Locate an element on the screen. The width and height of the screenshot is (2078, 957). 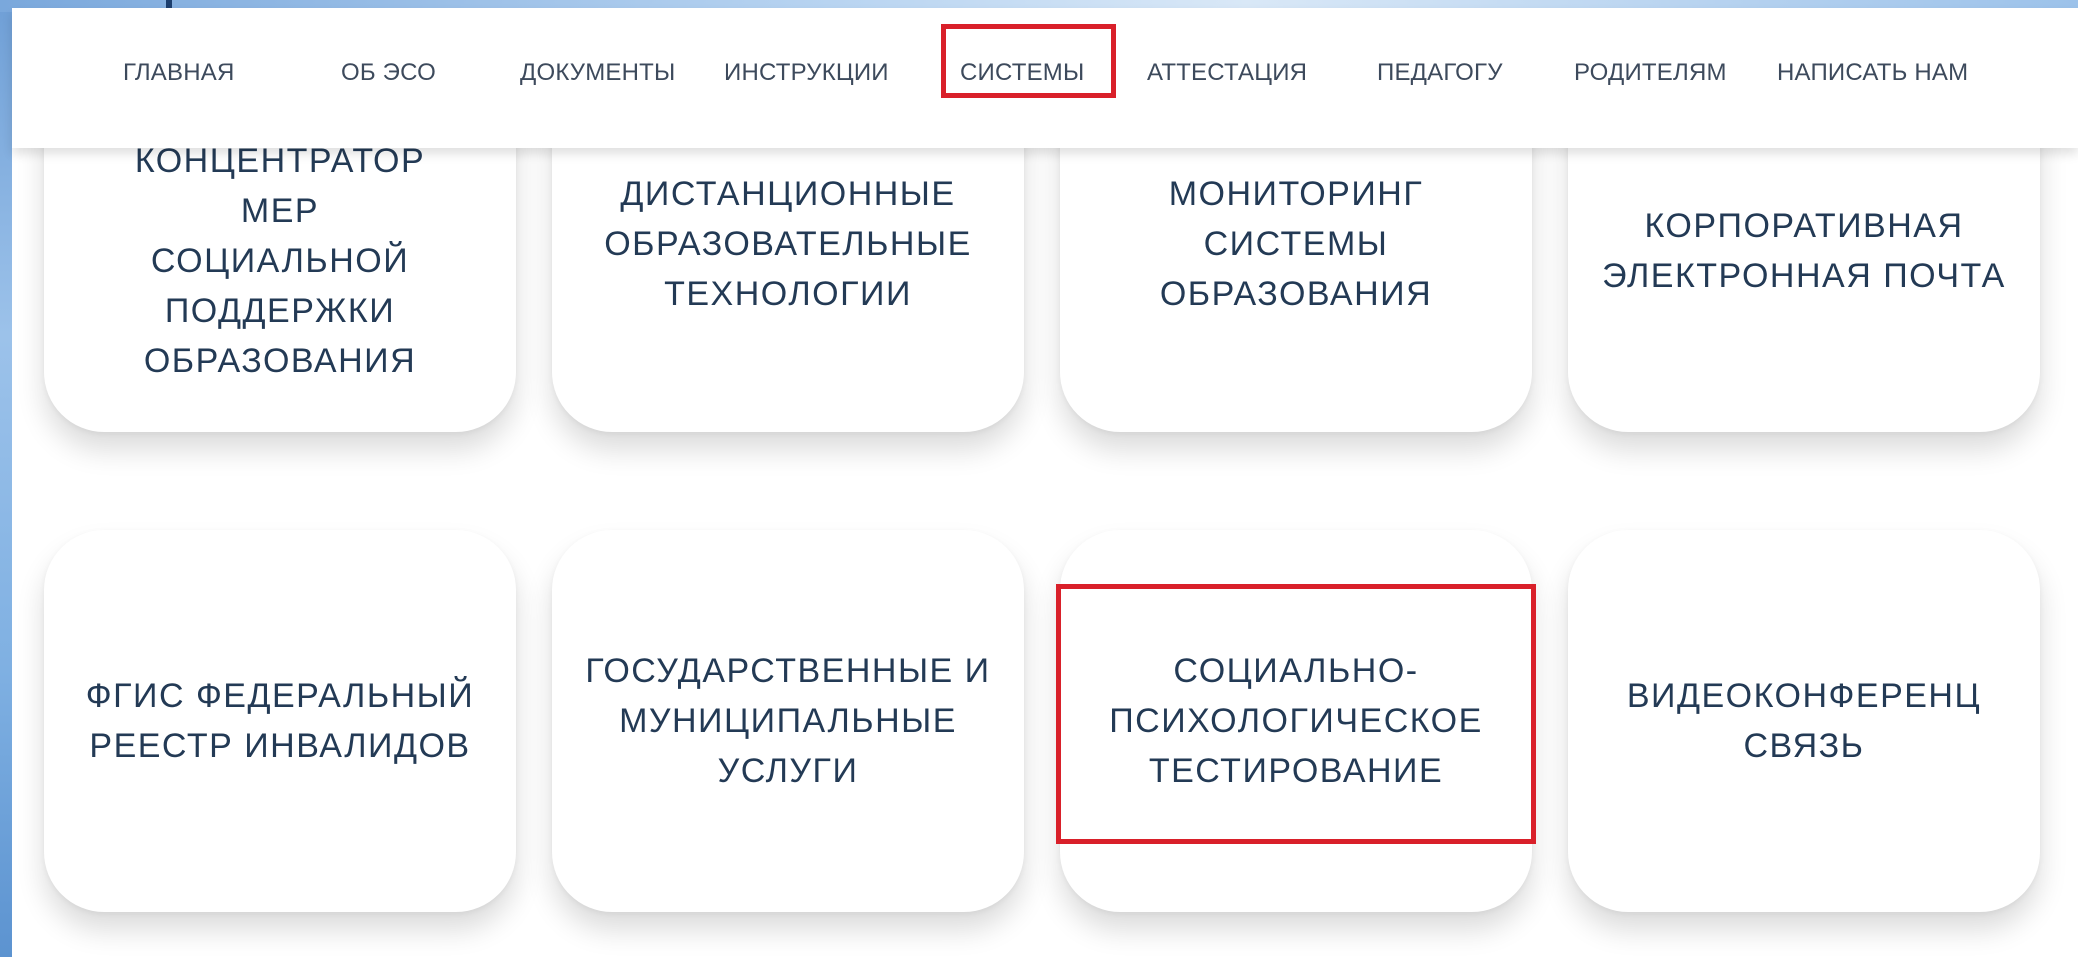
card-title: ВИДЕОКОНФЕРЕНЦ СВЯЗЬ is located at coordinates (1804, 721).